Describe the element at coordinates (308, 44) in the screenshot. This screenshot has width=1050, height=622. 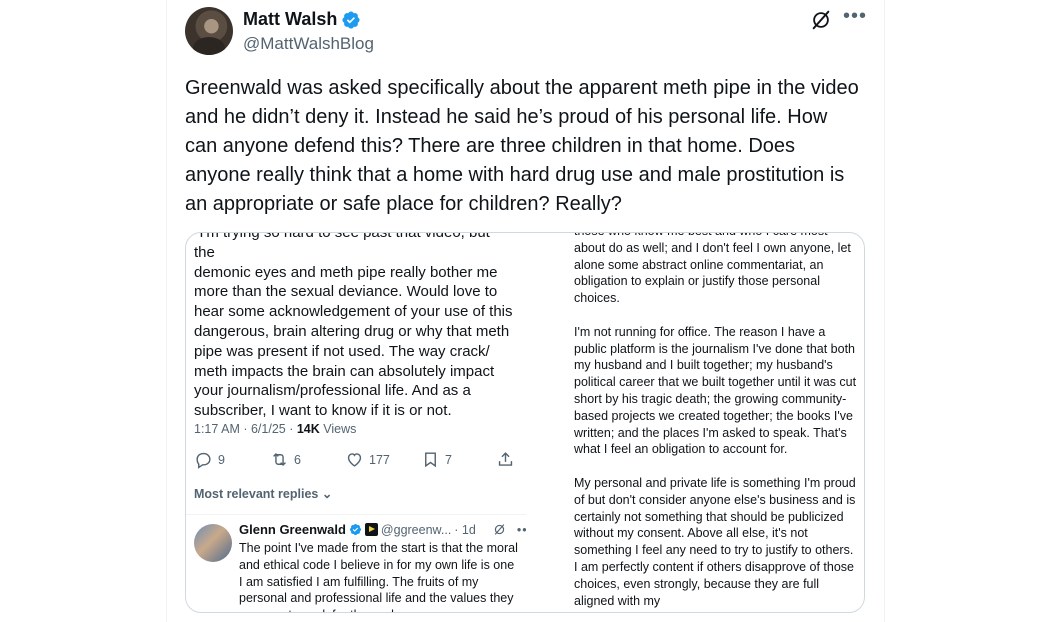
I see `author-handle: @MattWalshBlog` at that location.